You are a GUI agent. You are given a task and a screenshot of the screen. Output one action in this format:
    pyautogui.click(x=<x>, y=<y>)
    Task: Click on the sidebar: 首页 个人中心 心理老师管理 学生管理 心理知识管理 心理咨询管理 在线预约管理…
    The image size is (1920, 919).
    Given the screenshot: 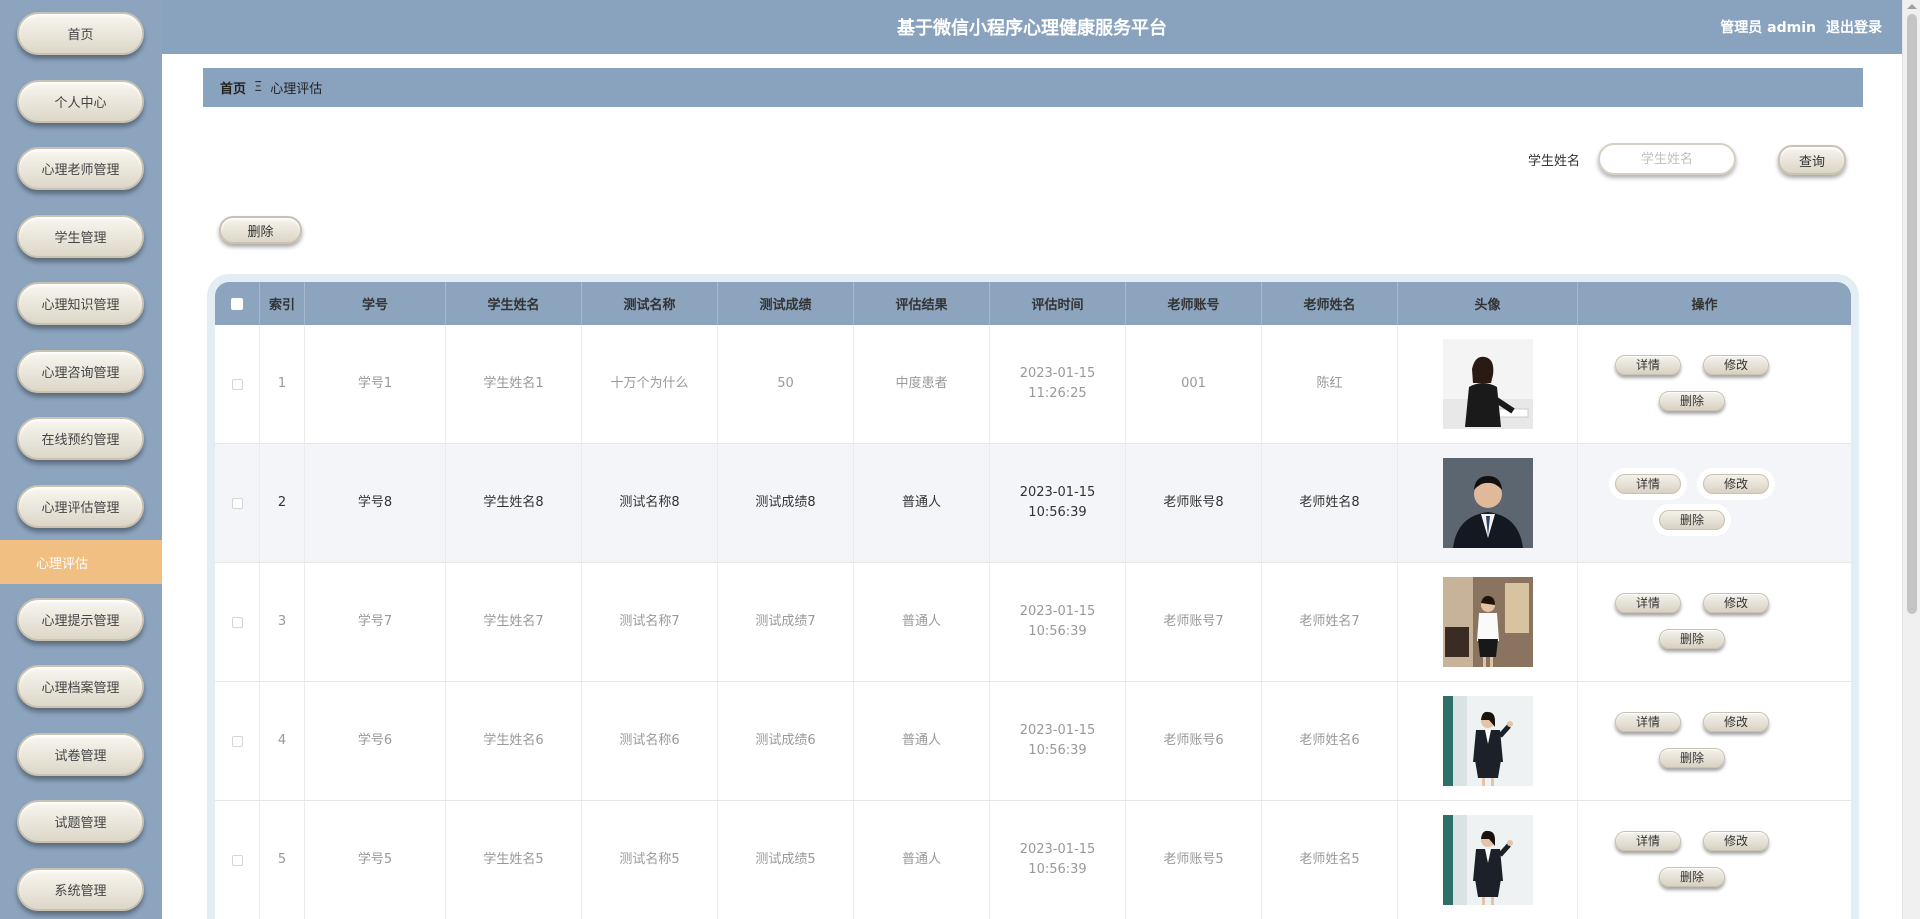 What is the action you would take?
    pyautogui.click(x=81, y=459)
    